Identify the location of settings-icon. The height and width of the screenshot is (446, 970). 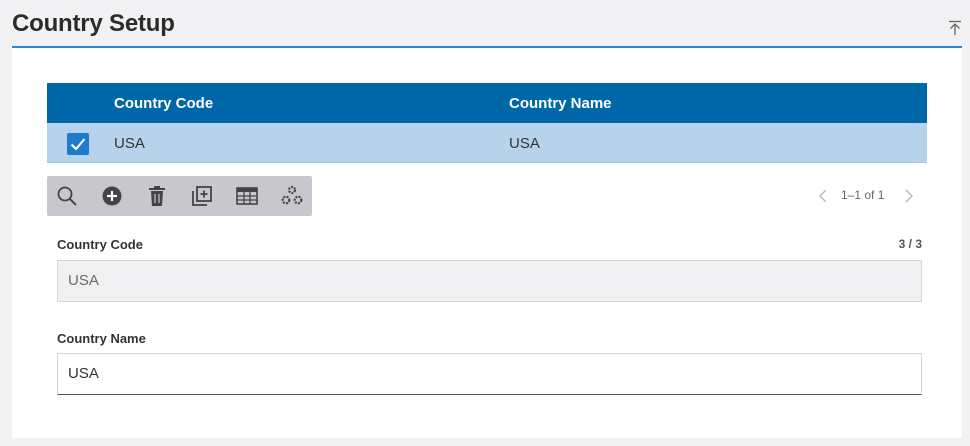
(292, 196).